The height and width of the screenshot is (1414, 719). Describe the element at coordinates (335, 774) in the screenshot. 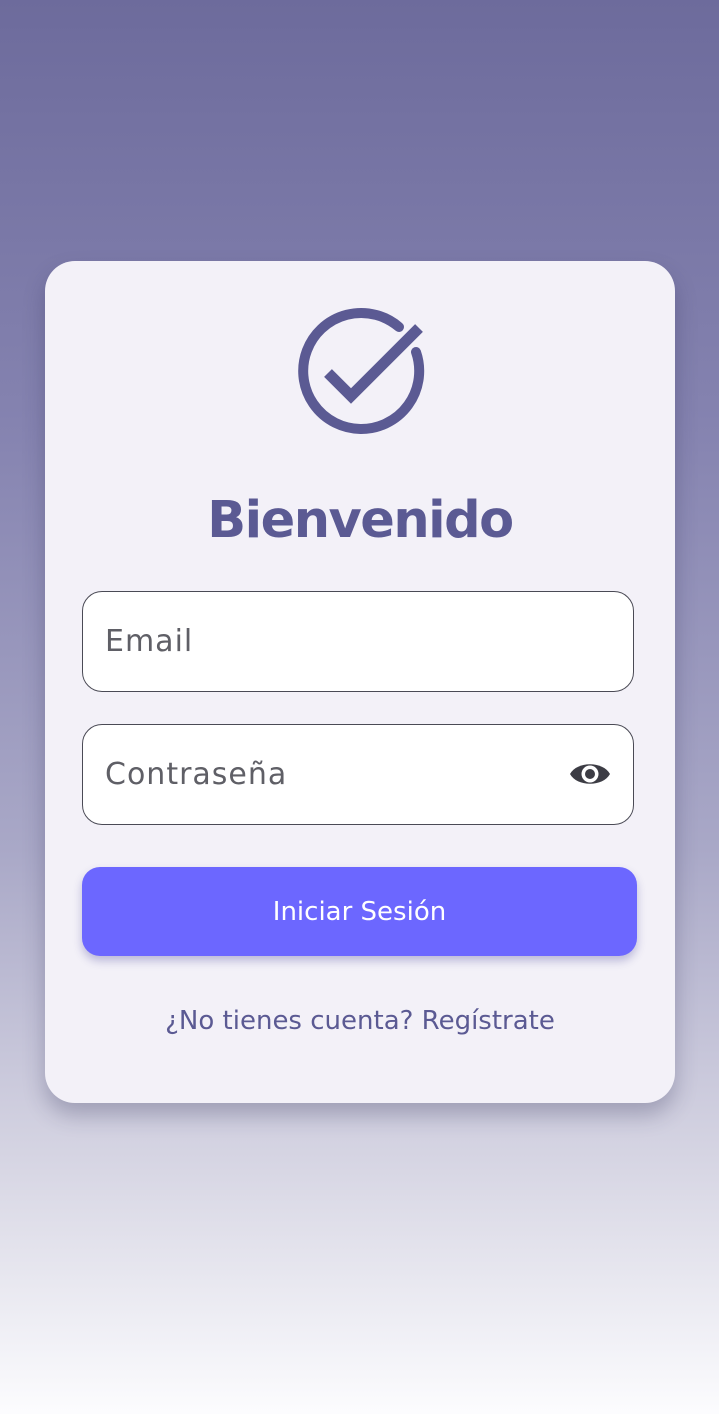

I see `password-input` at that location.